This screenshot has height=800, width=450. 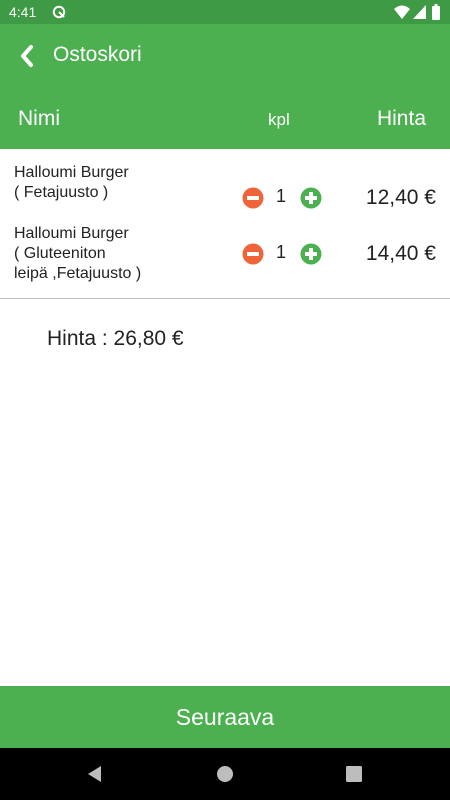 I want to click on item-price: 12,40 €, so click(x=400, y=197).